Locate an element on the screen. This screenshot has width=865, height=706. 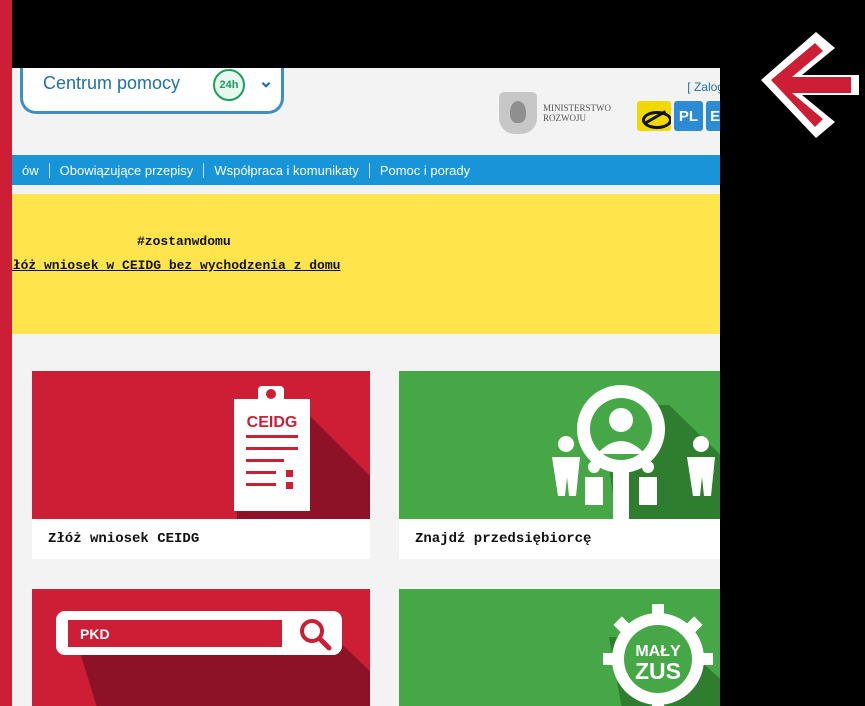
tile-submit-ceidg-label: Złóż wniosek CEIDG is located at coordinates (124, 539).